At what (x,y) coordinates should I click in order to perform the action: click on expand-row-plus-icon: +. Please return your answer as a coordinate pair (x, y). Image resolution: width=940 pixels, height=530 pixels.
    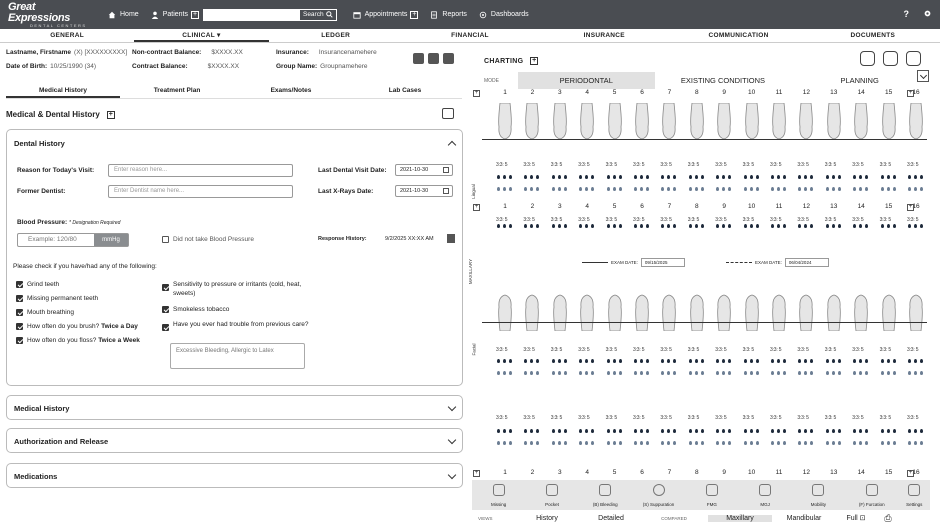
    Looking at the image, I should click on (476, 93).